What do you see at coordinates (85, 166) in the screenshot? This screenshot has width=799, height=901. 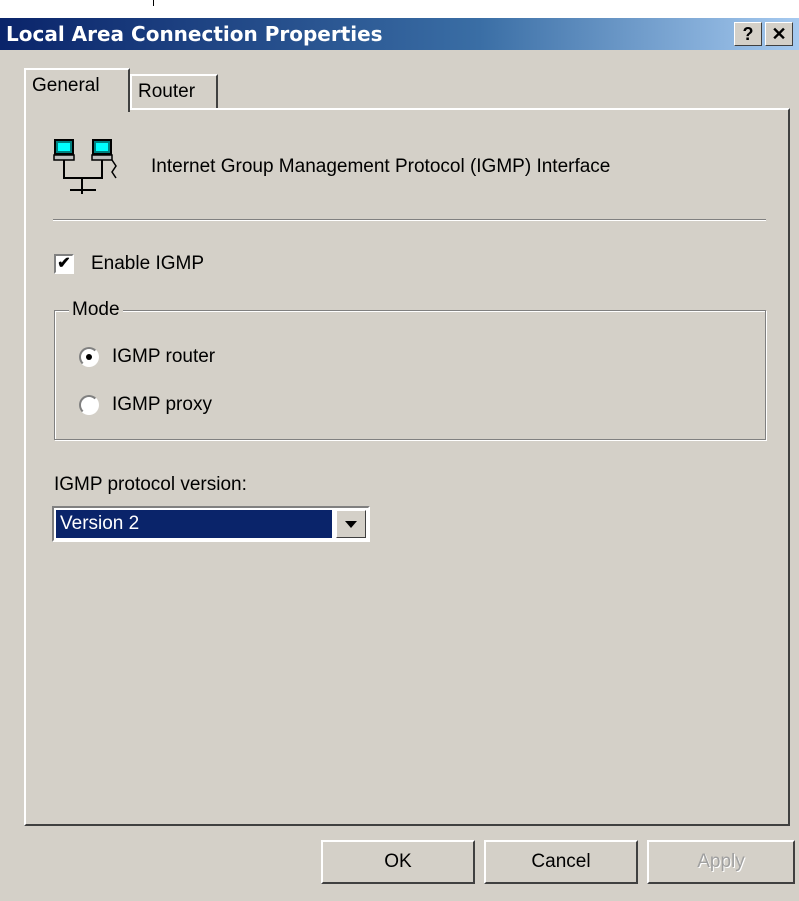 I see `network-computers-icon` at bounding box center [85, 166].